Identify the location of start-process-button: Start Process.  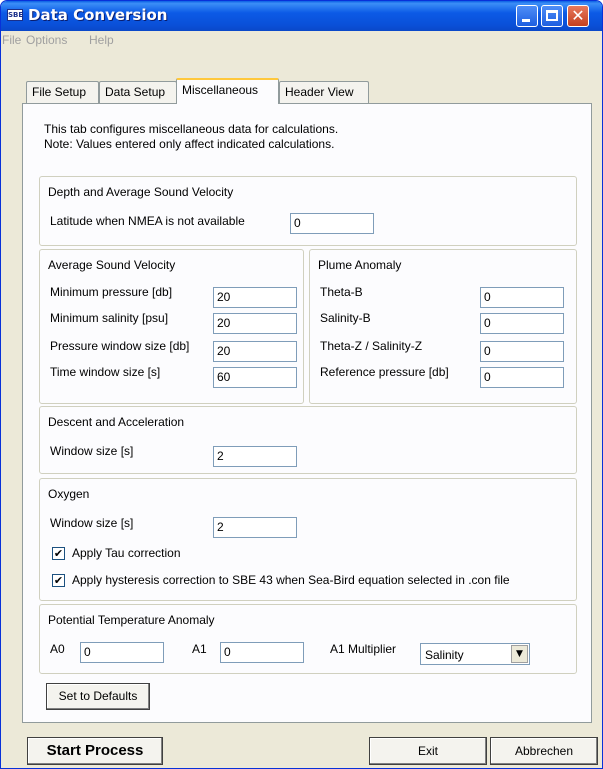
(95, 751).